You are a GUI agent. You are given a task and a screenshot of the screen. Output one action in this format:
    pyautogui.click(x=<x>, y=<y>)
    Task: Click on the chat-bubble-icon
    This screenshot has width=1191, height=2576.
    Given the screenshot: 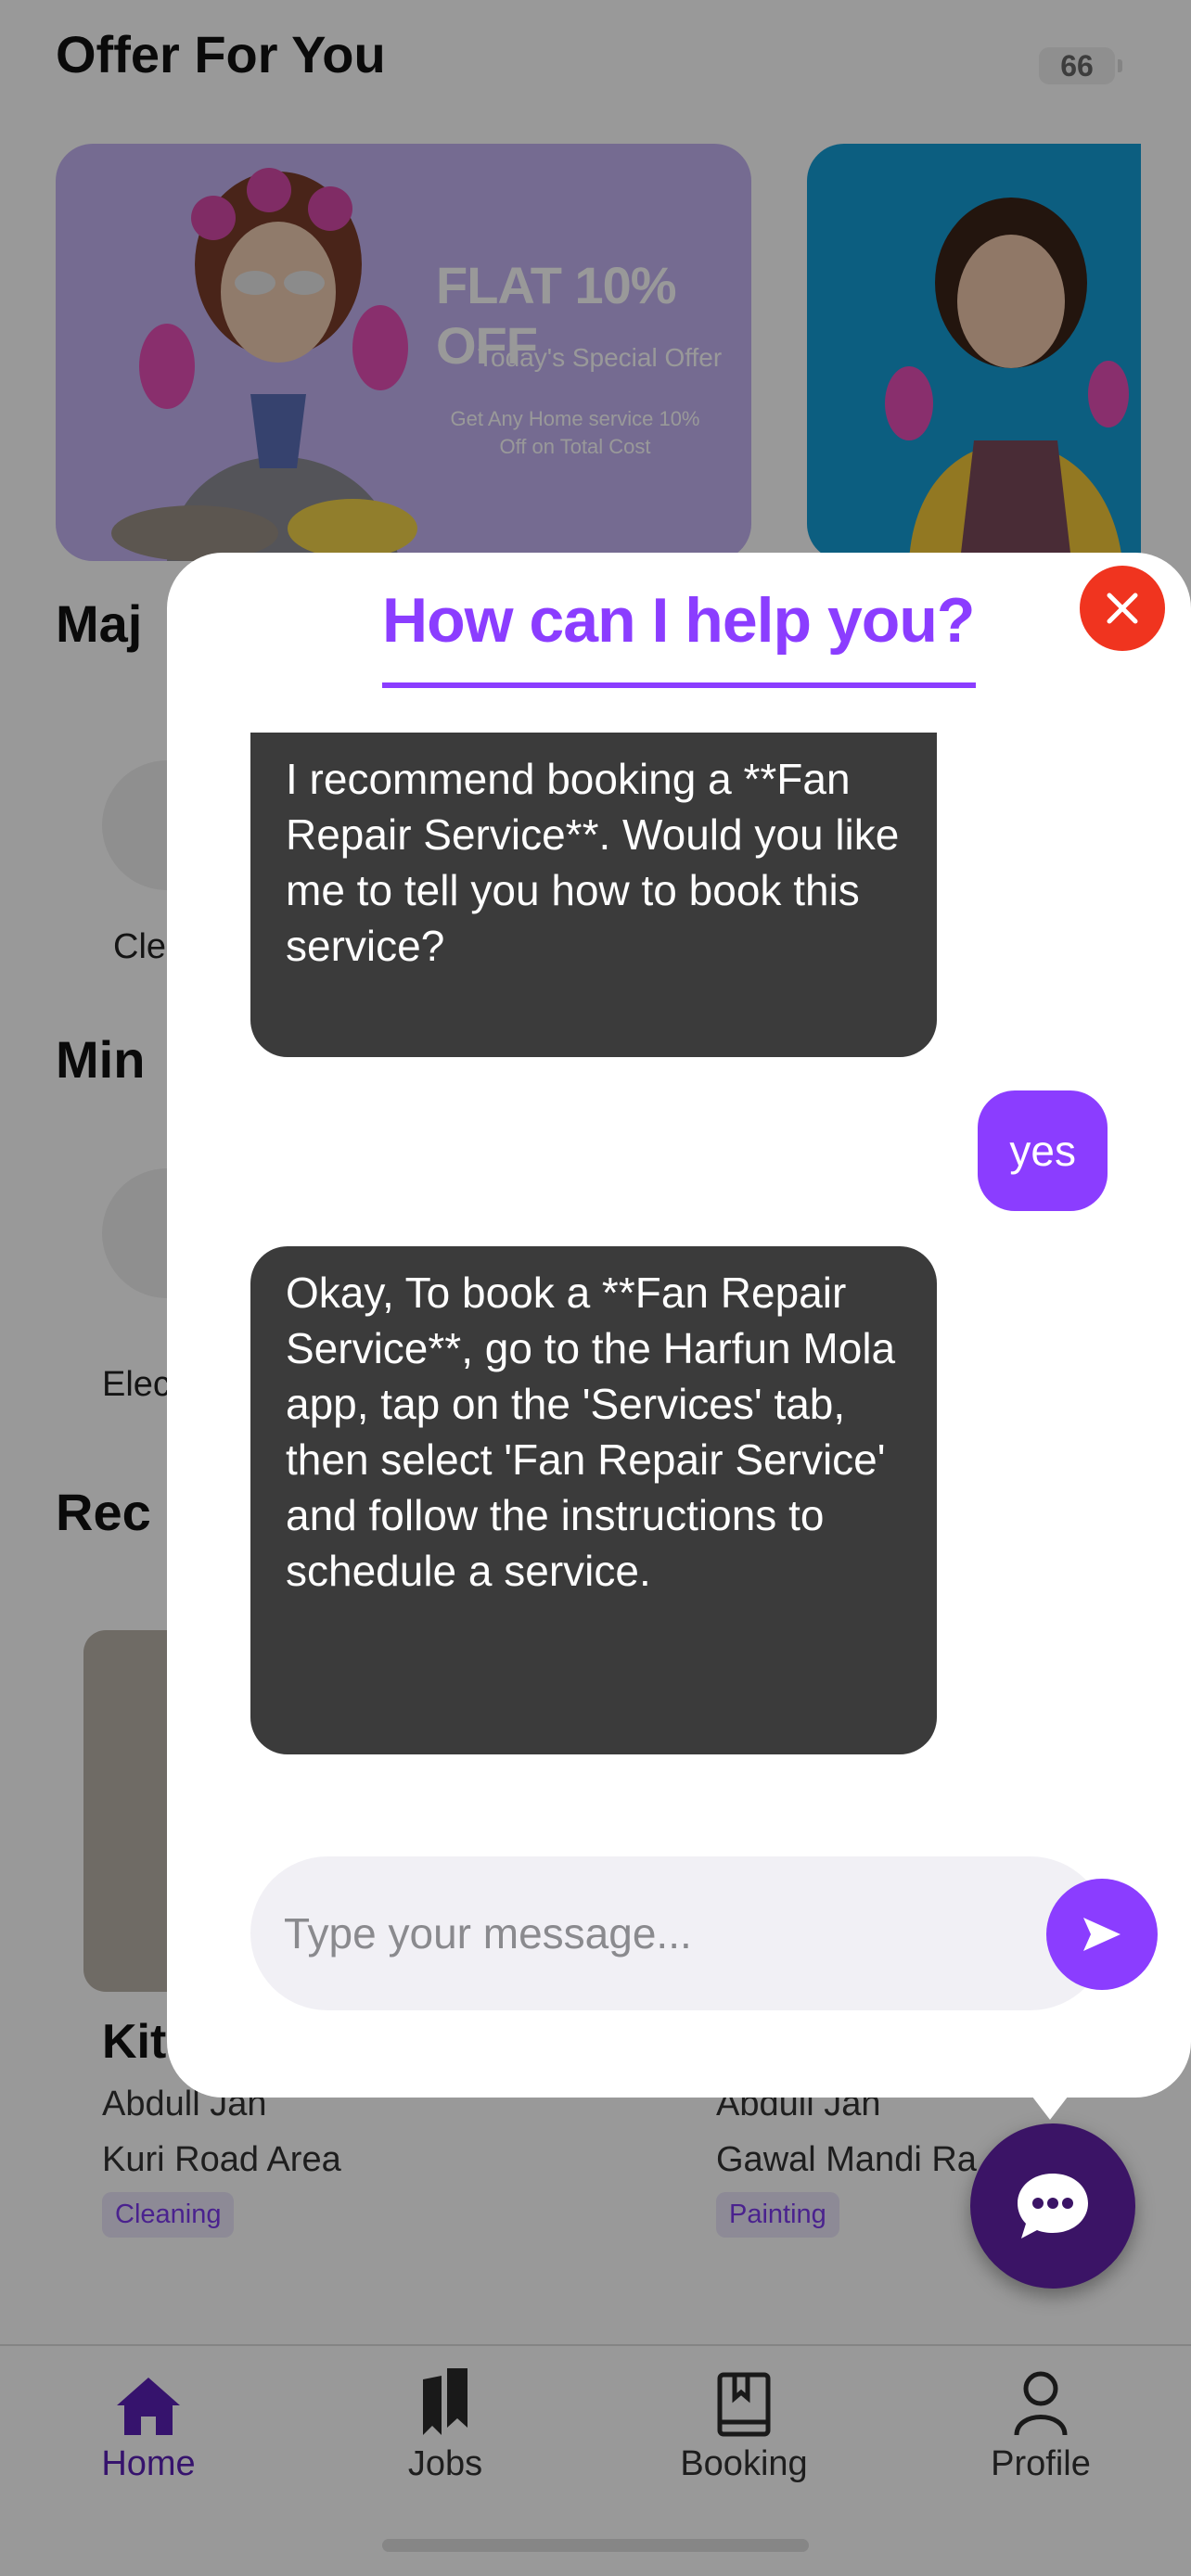 What is the action you would take?
    pyautogui.click(x=1053, y=2206)
    